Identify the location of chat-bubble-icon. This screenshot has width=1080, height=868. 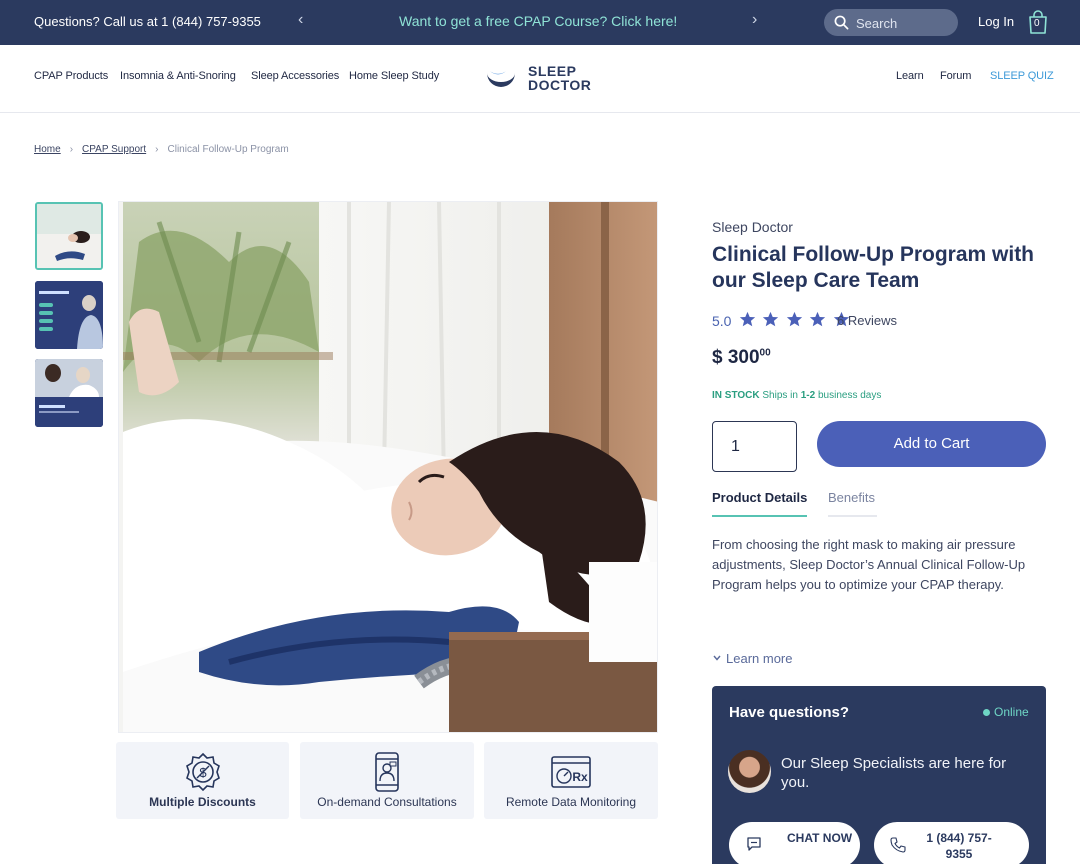
(754, 844).